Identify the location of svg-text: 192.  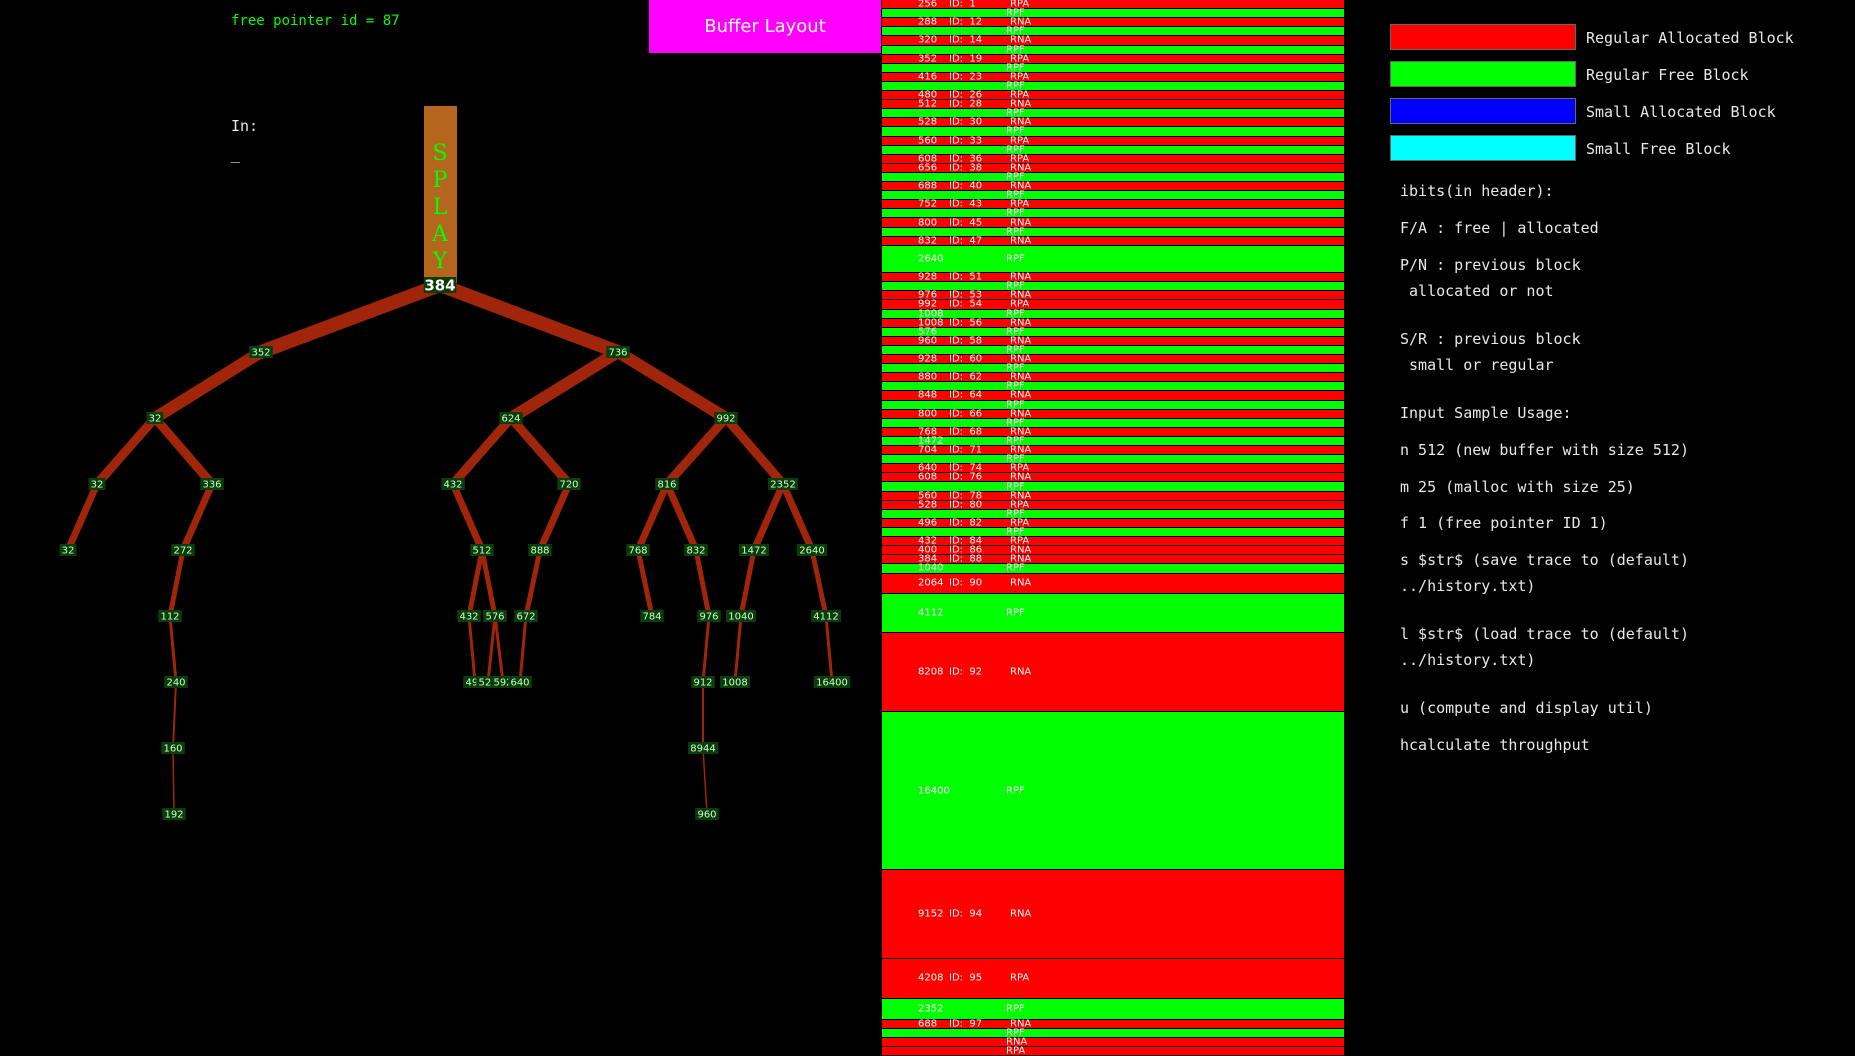
(173, 815).